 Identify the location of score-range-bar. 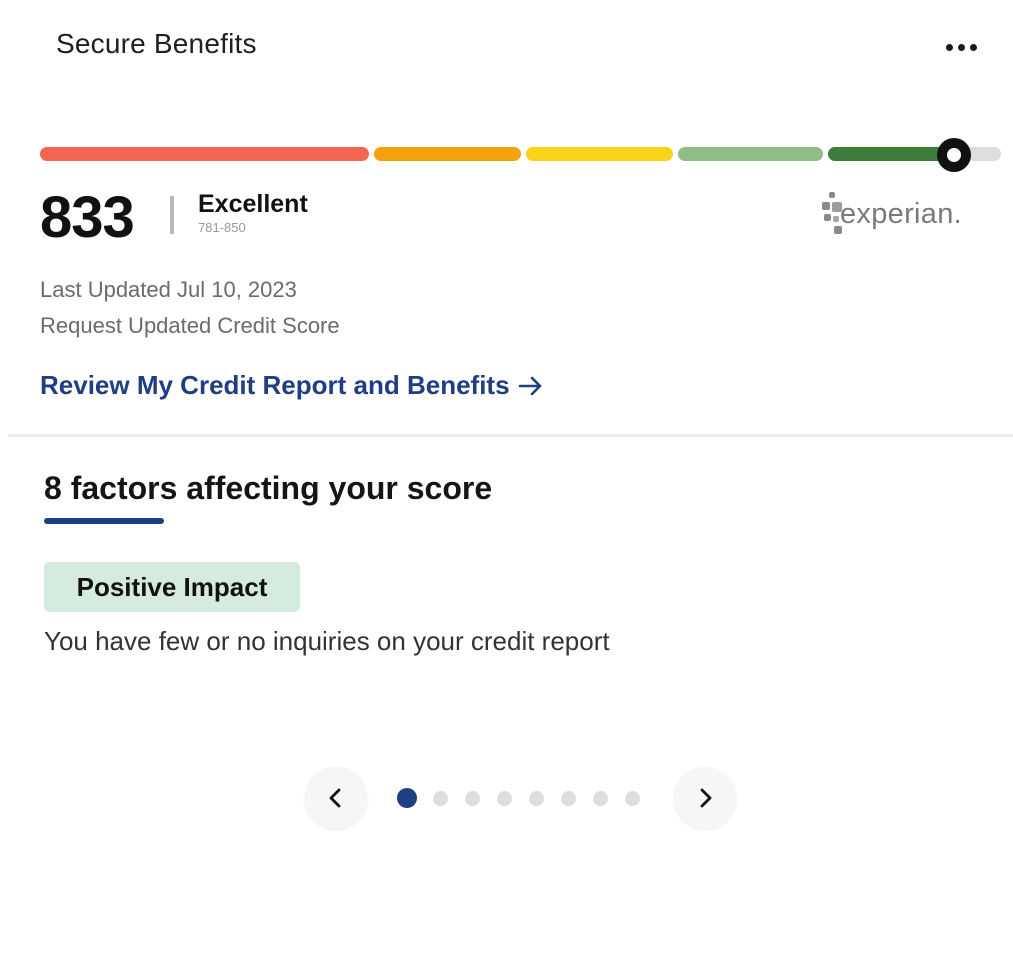
(520, 154).